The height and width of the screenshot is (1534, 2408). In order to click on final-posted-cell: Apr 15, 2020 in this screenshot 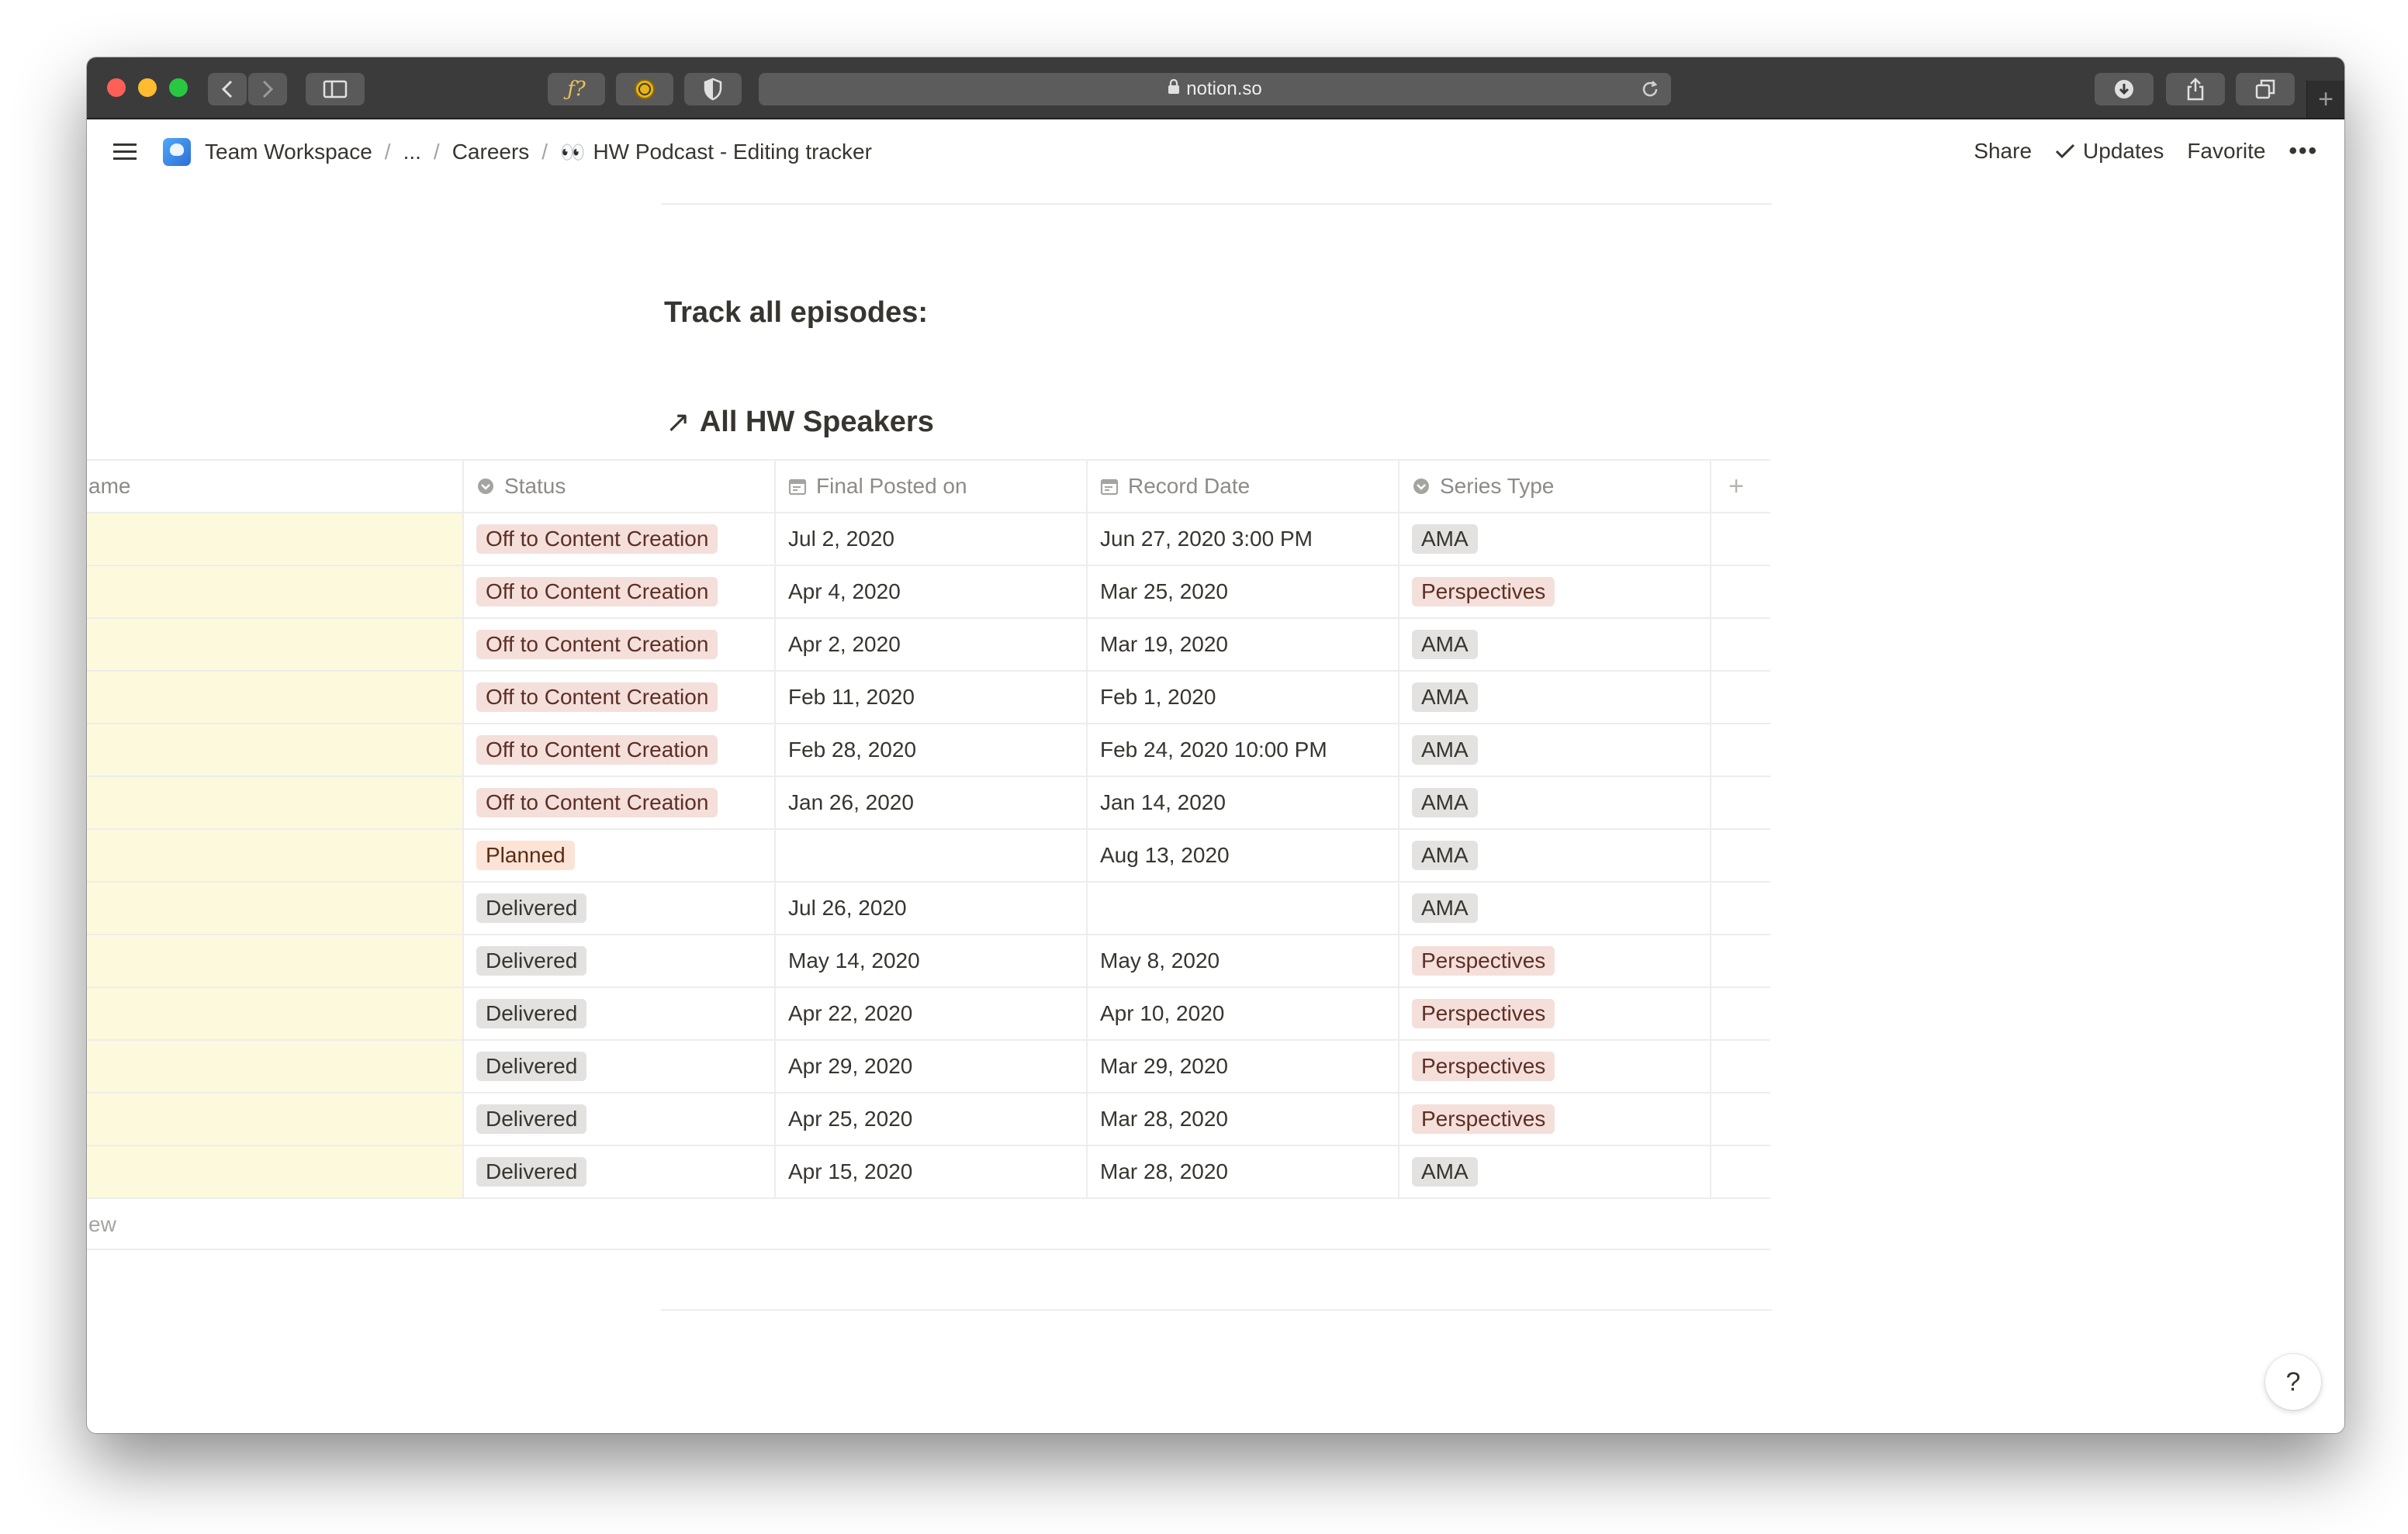, I will do `click(932, 1171)`.